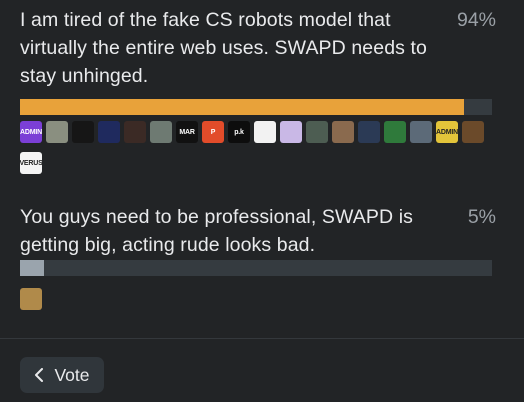  I want to click on voter-avatar: p.k, so click(239, 132).